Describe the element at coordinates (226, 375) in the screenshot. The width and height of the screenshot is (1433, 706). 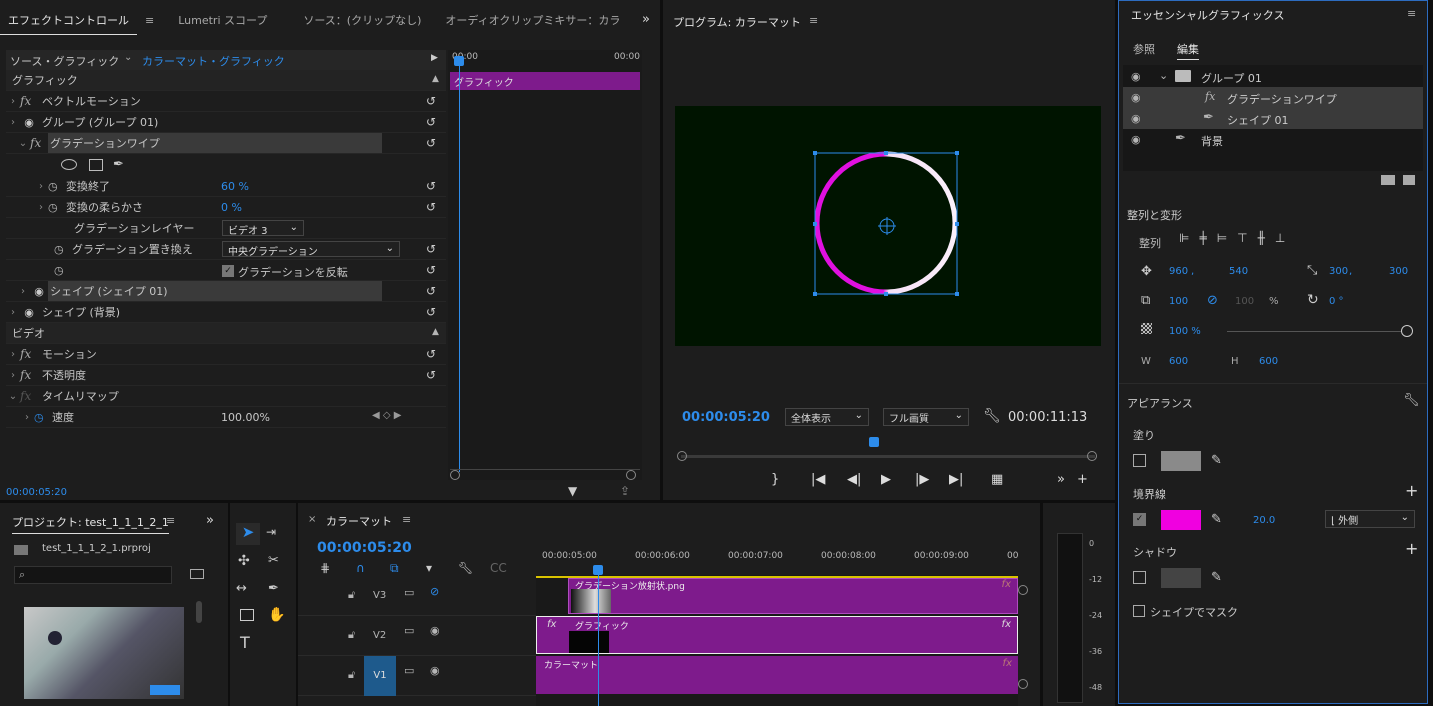
I see `row-opacity: › fx 不透明度 ↺` at that location.